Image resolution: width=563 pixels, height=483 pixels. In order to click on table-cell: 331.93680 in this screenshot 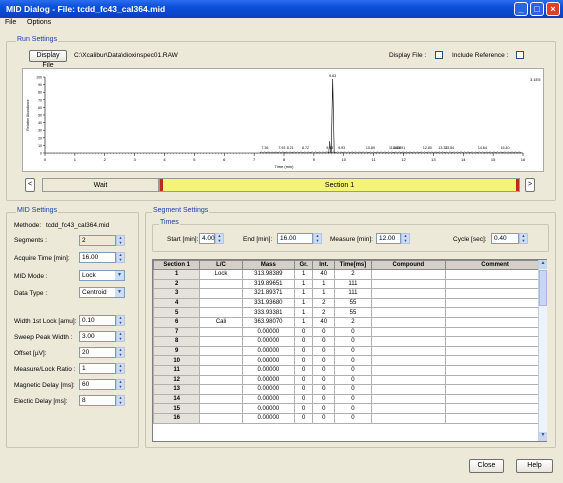, I will do `click(268, 303)`.